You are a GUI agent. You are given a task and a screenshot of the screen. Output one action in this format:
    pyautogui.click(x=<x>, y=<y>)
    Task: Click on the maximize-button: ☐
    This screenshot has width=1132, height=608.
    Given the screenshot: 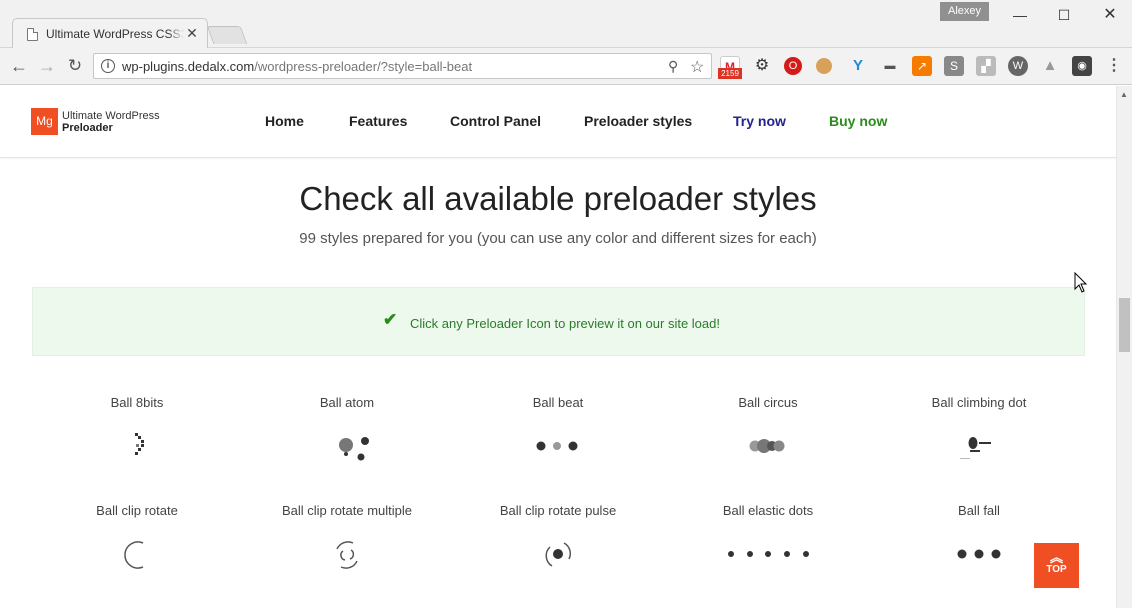 What is the action you would take?
    pyautogui.click(x=1064, y=15)
    